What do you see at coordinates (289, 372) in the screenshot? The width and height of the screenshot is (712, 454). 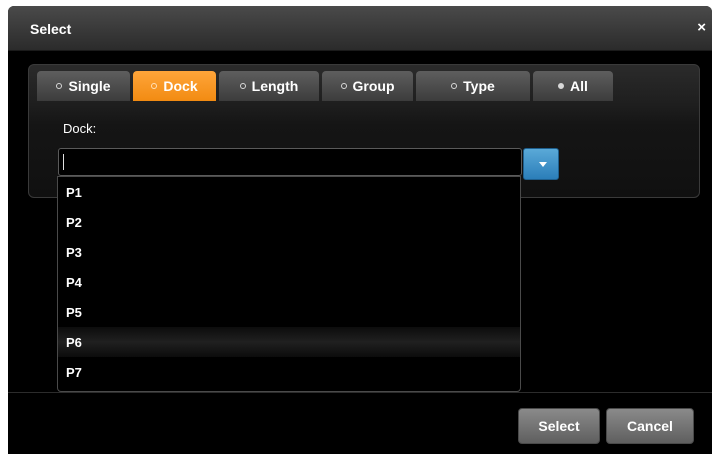 I see `list-item: P7` at bounding box center [289, 372].